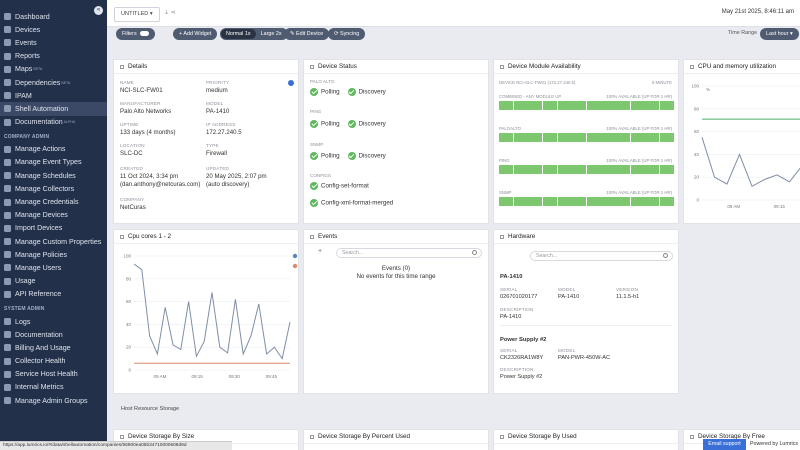  I want to click on edit-device-button: ✎ Edit Device, so click(307, 34).